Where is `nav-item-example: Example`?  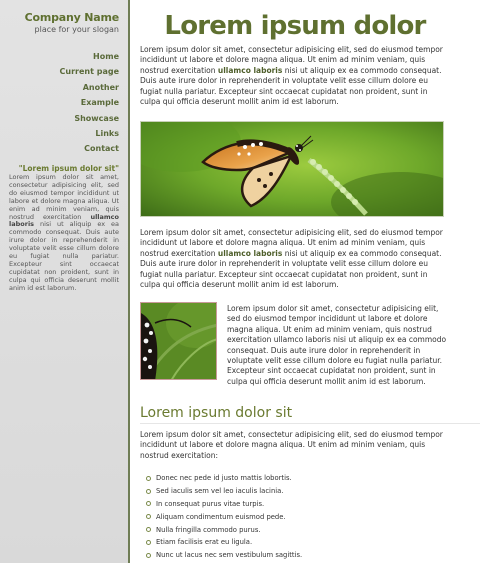 nav-item-example: Example is located at coordinates (89, 99).